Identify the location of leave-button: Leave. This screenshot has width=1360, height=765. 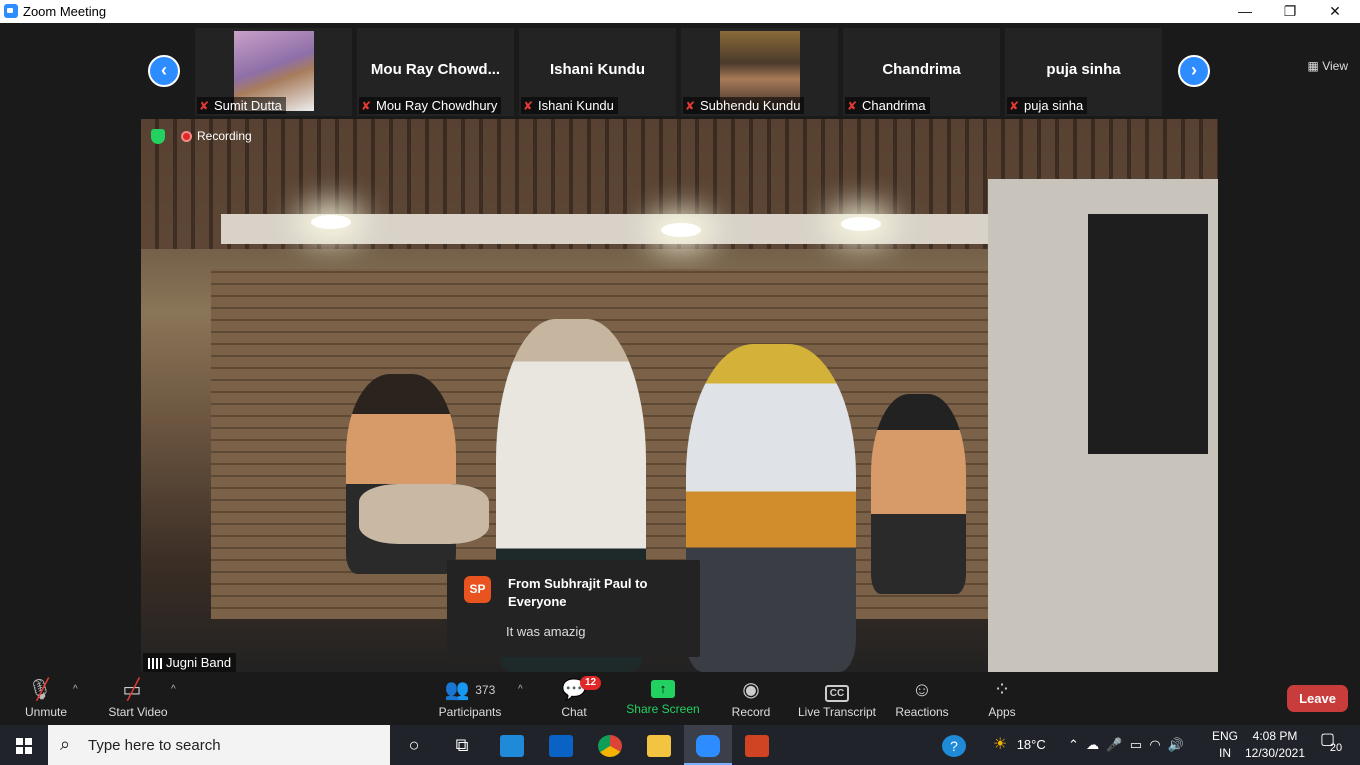
(1317, 698).